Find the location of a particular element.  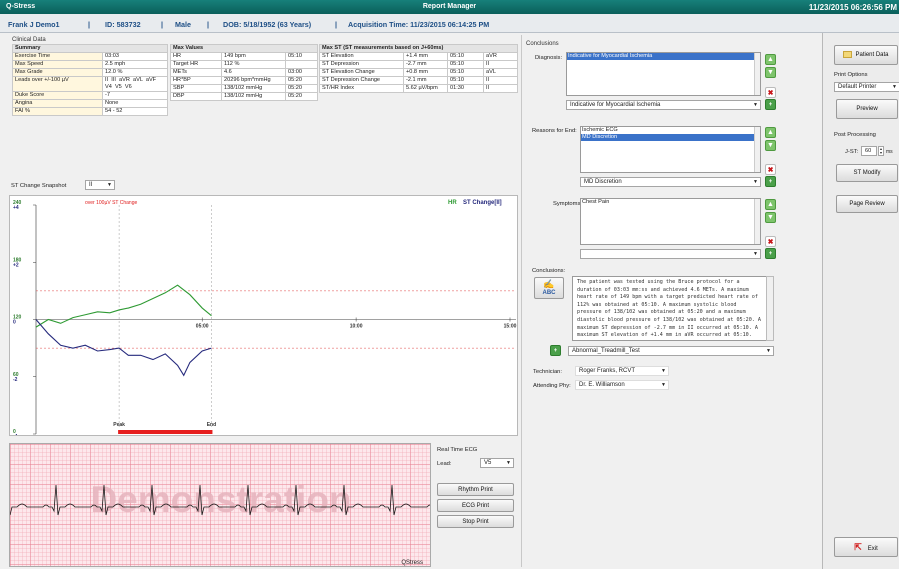

diagnosis-select: Indicative for Myocardial Ischemia ▼ is located at coordinates (663, 105).